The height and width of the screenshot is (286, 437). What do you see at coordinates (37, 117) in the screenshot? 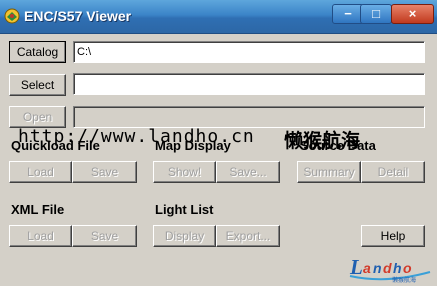
I see `open-button: Open` at bounding box center [37, 117].